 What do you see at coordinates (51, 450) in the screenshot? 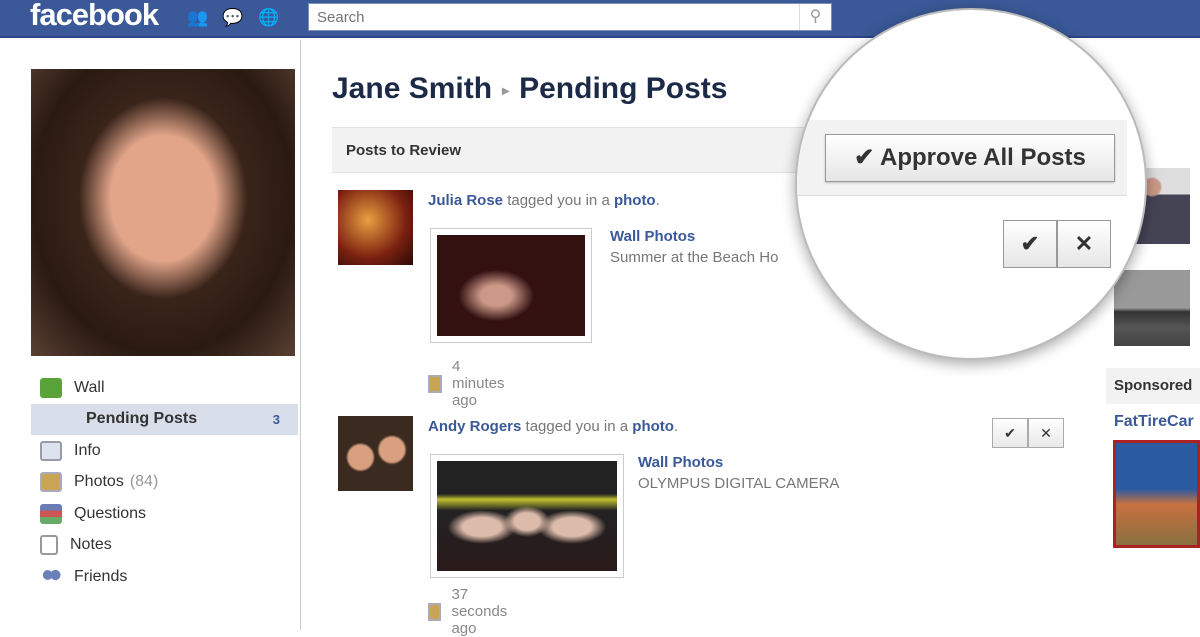
I see `info-icon` at bounding box center [51, 450].